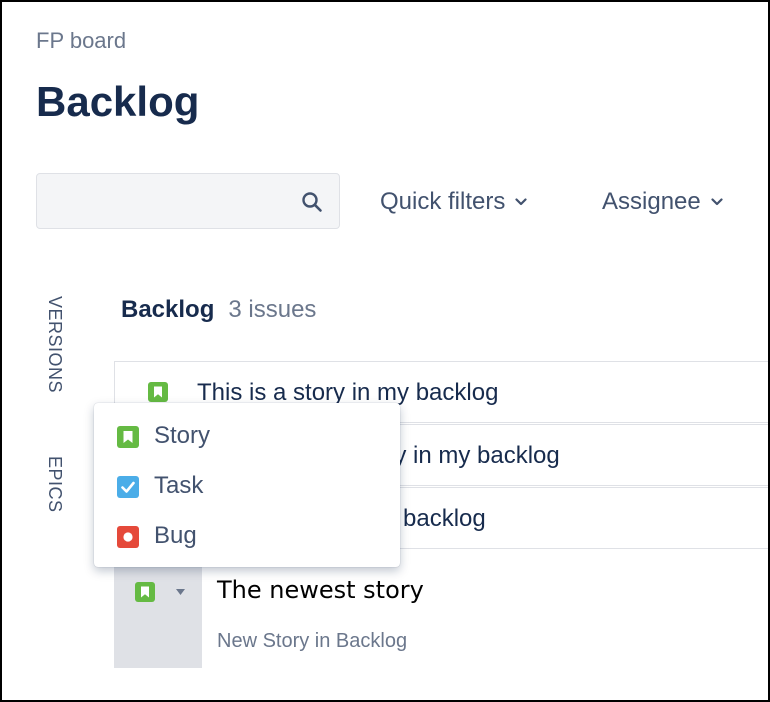 The width and height of the screenshot is (770, 702). What do you see at coordinates (312, 641) in the screenshot?
I see `new-issue-hint: New Story in Backlog` at bounding box center [312, 641].